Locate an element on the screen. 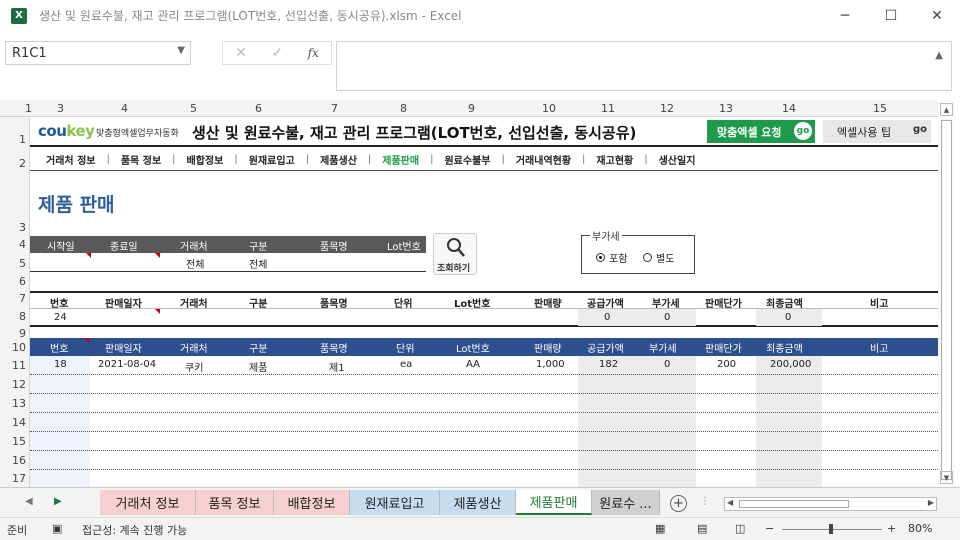  column-header: 13 is located at coordinates (726, 108).